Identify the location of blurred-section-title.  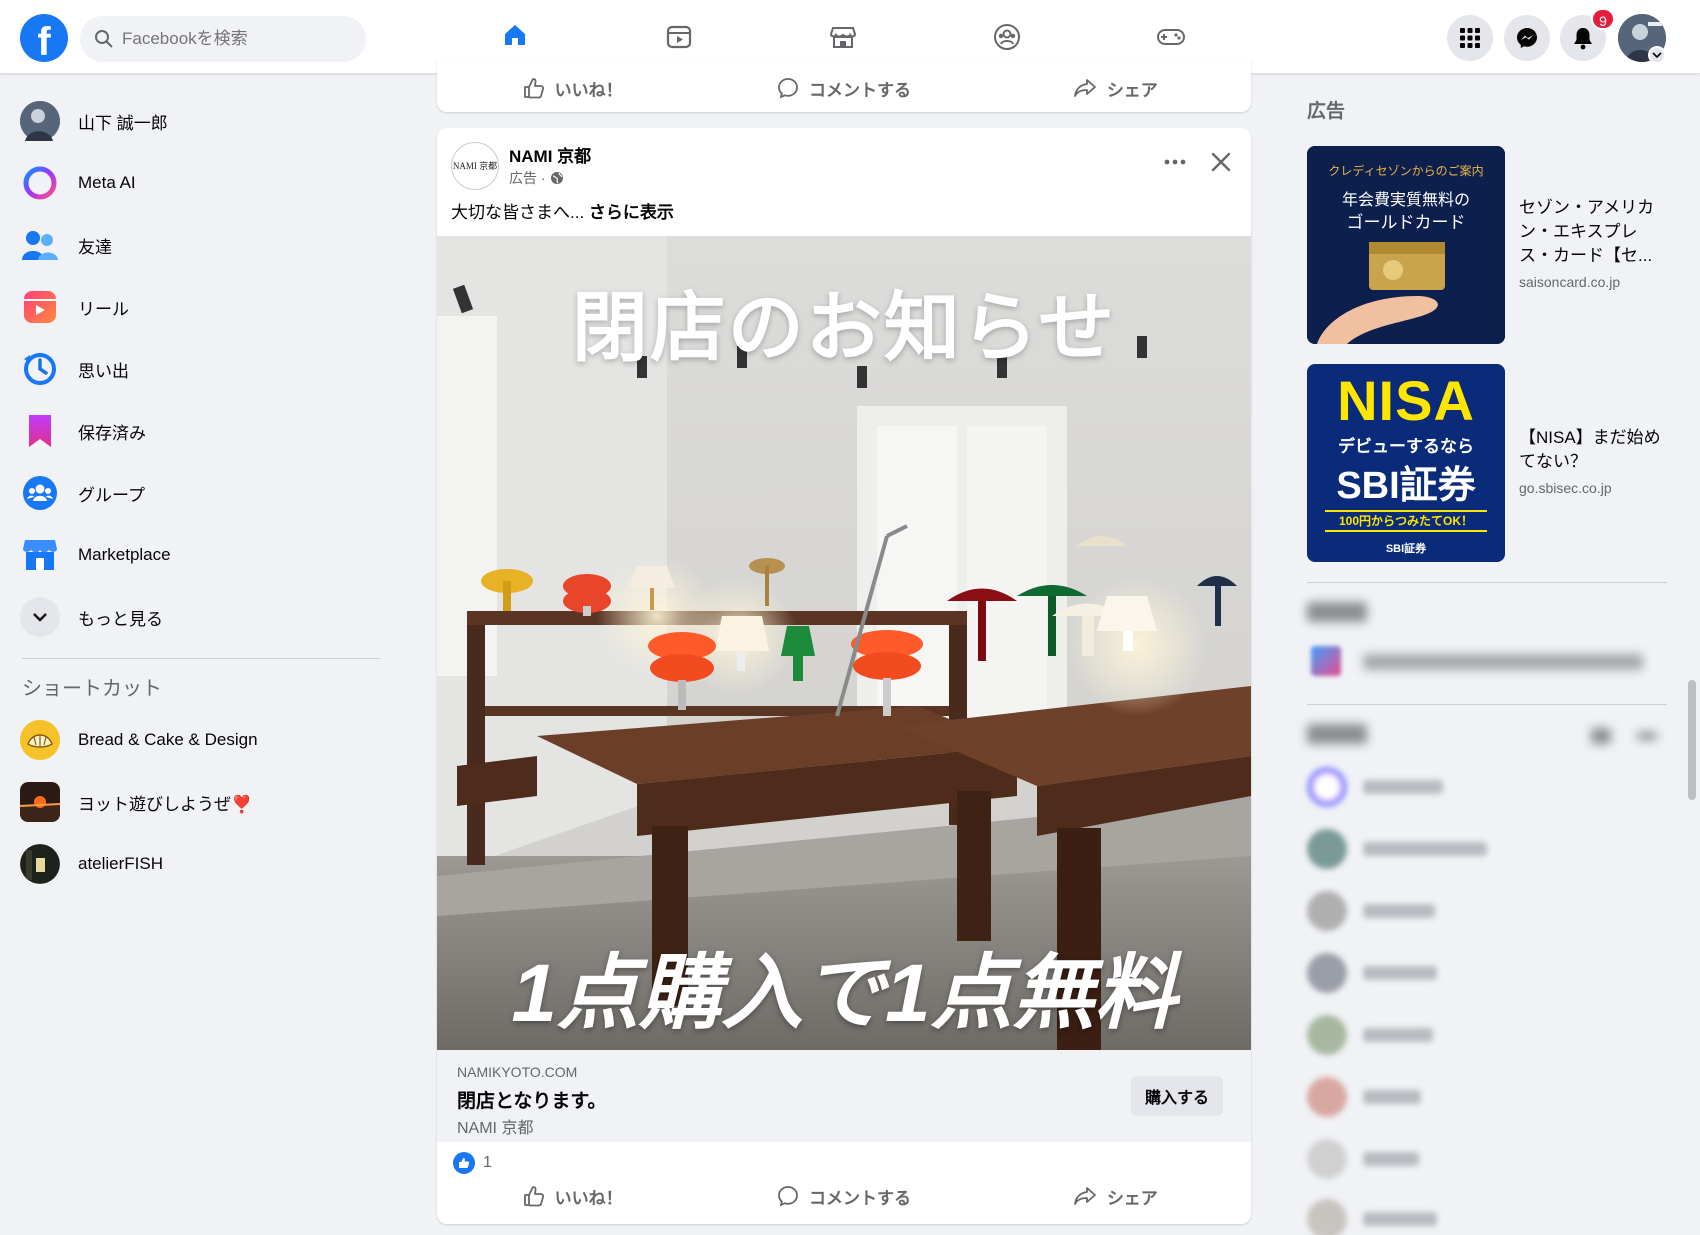
(1337, 612).